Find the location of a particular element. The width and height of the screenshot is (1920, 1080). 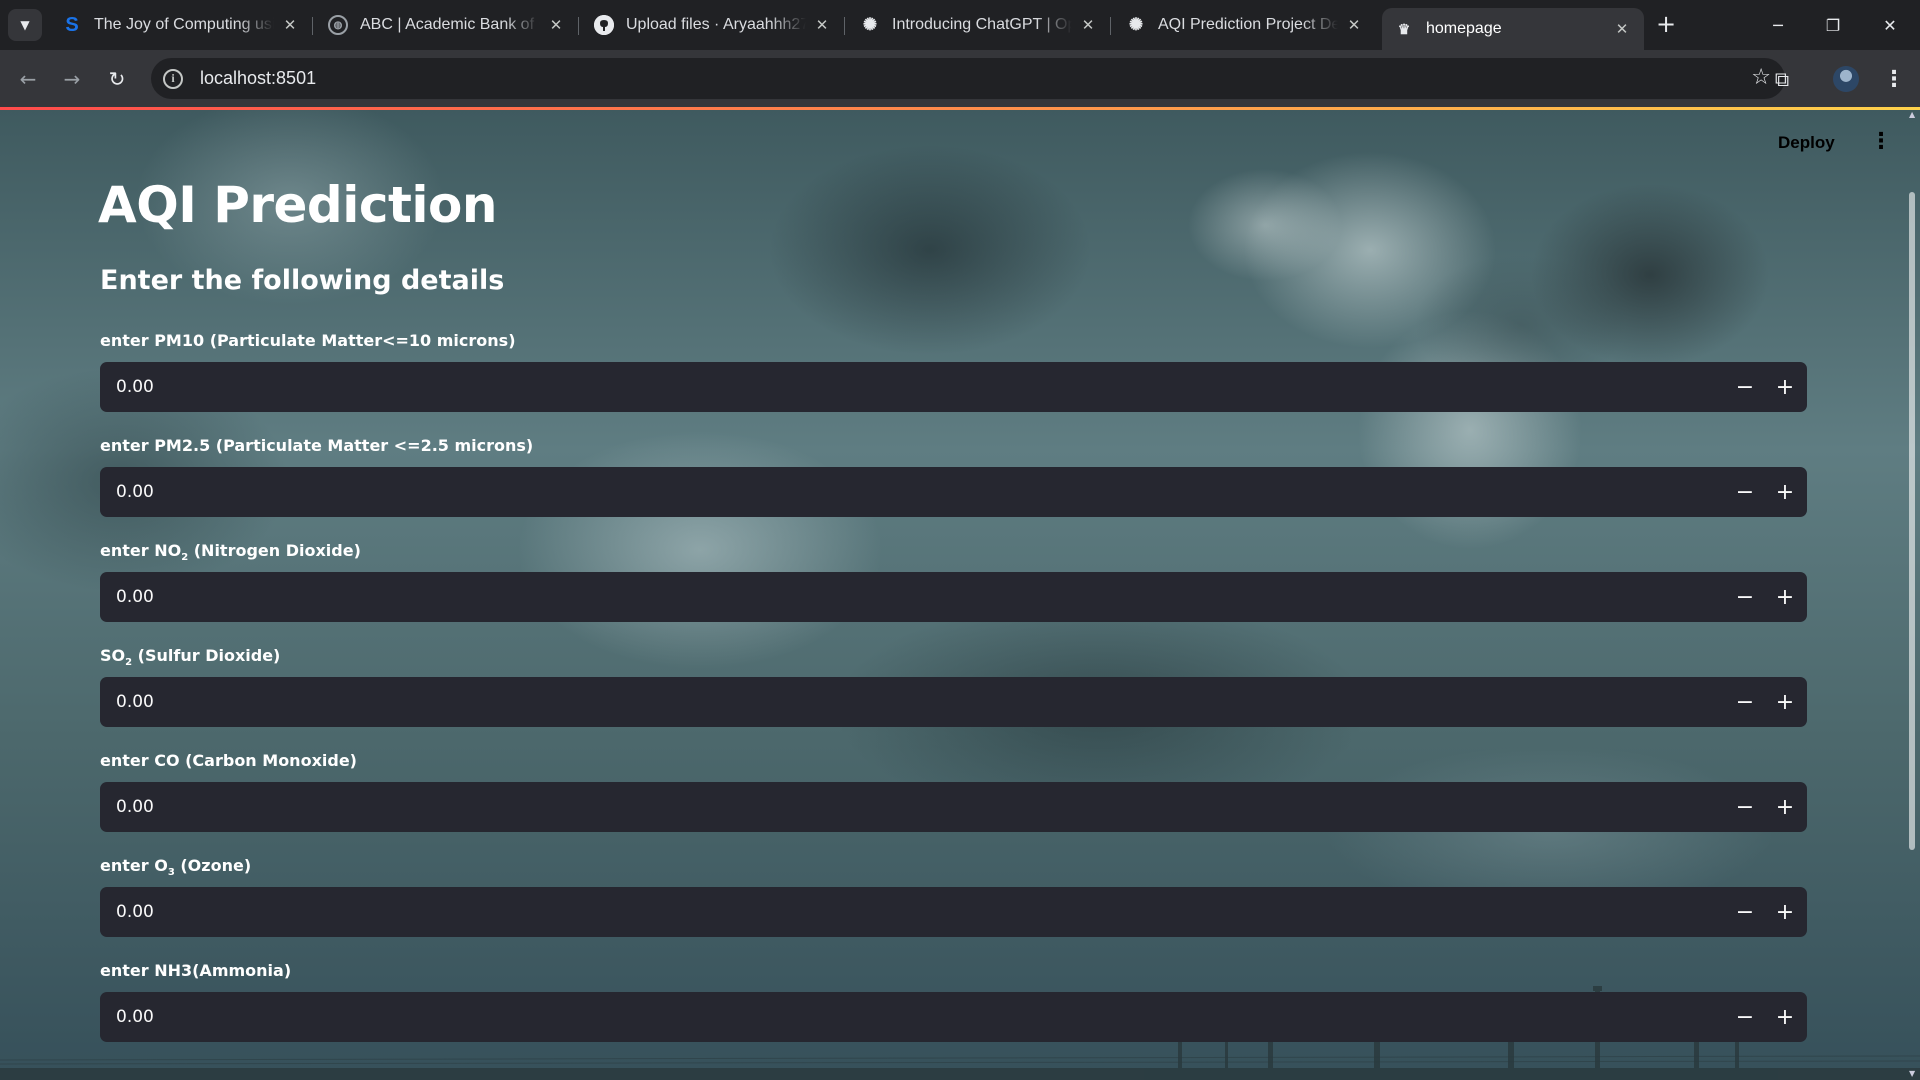

pm25-decrement-button: − is located at coordinates (1745, 492).